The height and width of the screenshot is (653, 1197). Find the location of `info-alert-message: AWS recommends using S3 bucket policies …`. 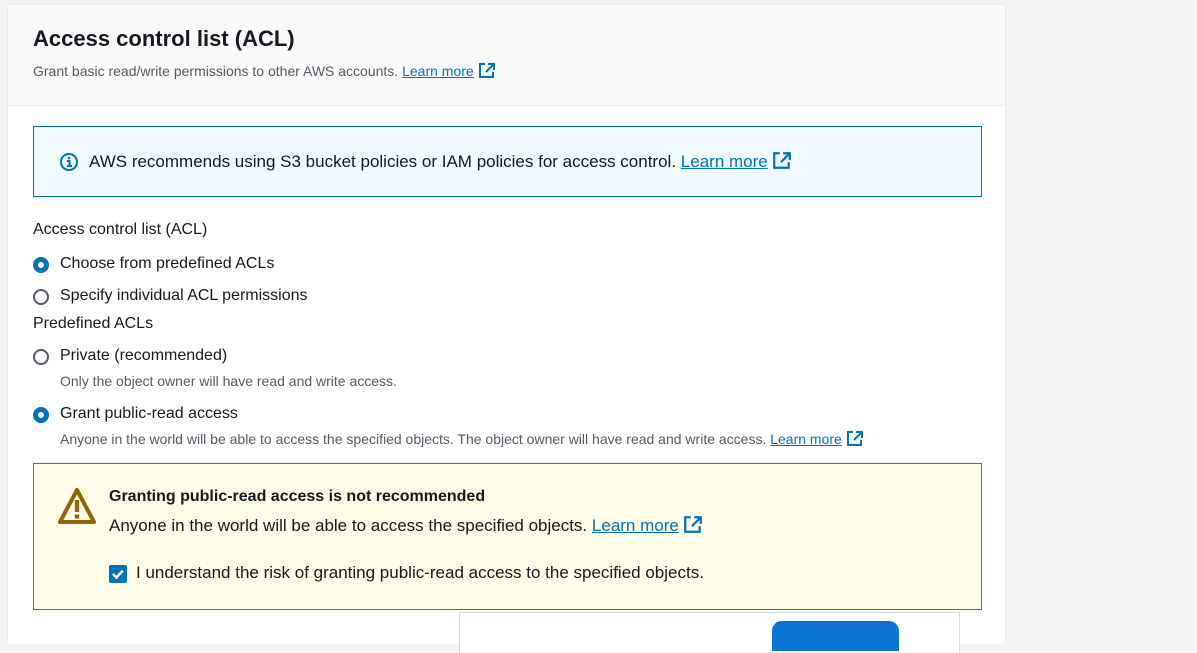

info-alert-message: AWS recommends using S3 bucket policies … is located at coordinates (383, 161).